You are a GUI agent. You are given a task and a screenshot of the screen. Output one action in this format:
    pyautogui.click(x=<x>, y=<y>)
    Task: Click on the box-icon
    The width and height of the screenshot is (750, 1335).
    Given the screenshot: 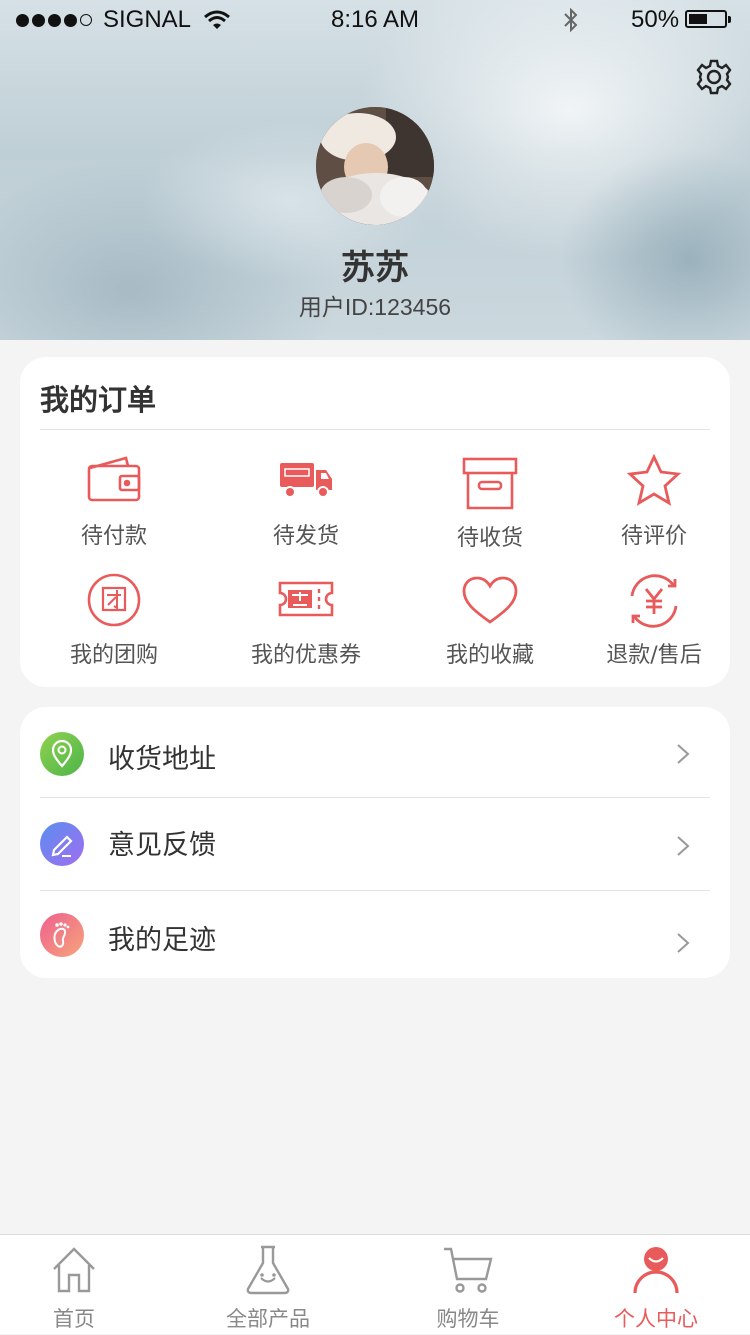 What is the action you would take?
    pyautogui.click(x=490, y=483)
    